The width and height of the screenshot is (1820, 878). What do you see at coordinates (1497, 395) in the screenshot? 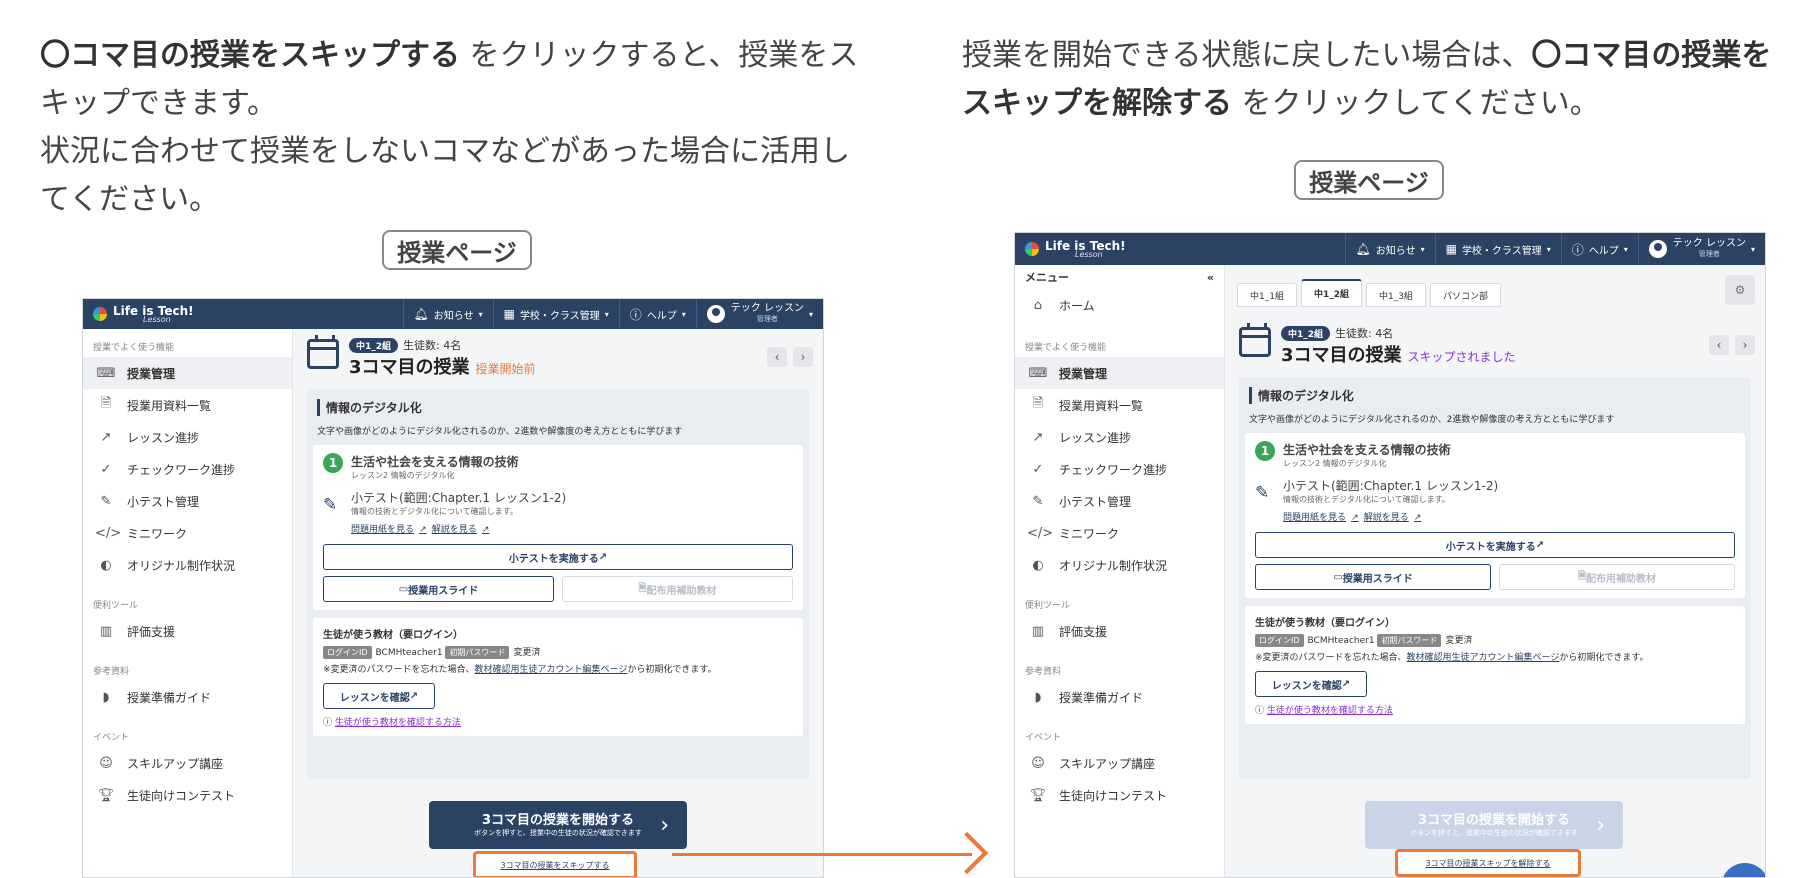
I see `section-title: 情報のデジタル化` at bounding box center [1497, 395].